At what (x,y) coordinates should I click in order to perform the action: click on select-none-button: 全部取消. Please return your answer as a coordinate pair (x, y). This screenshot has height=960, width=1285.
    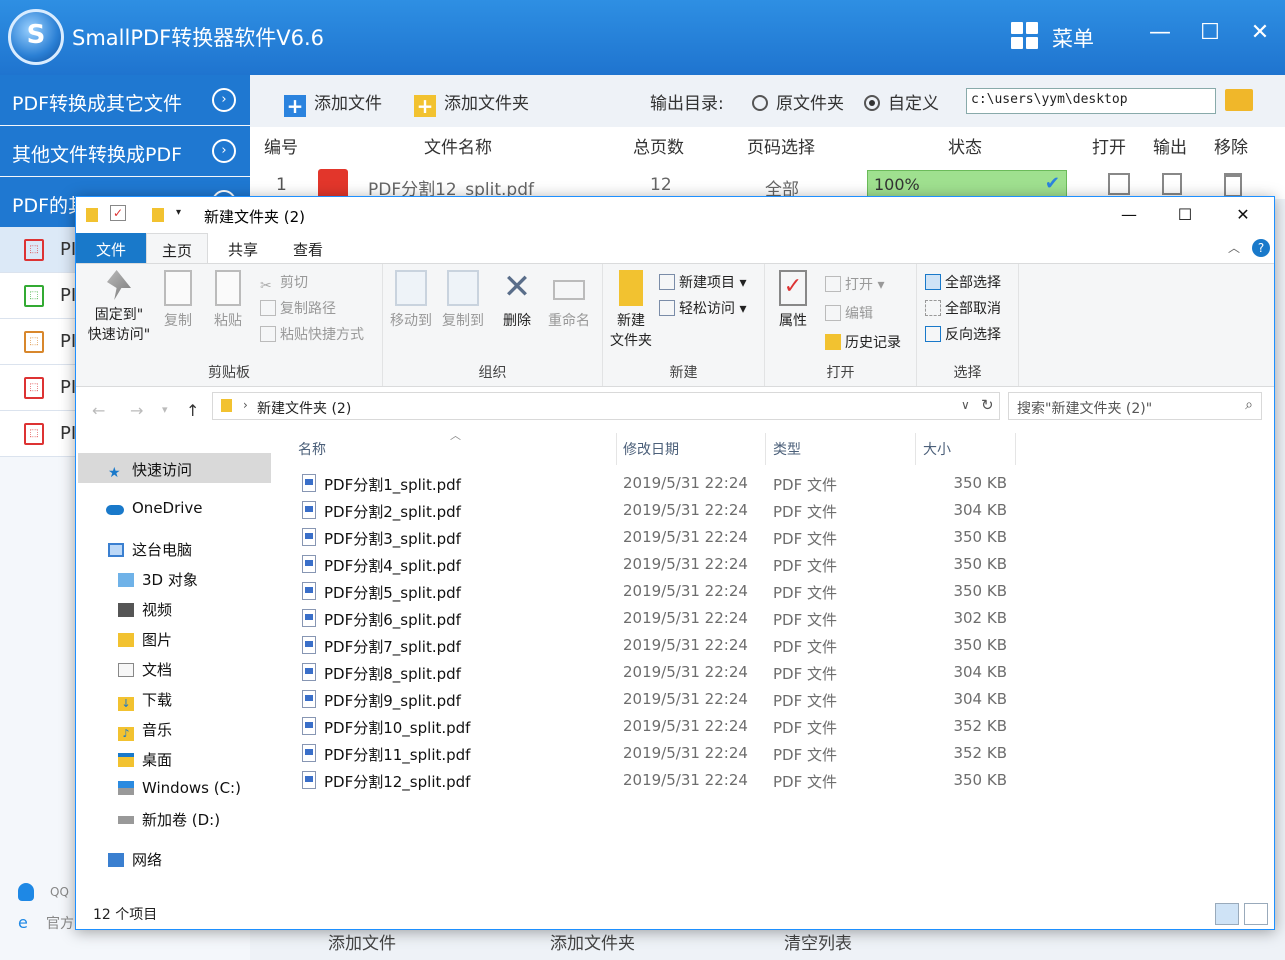
    Looking at the image, I should click on (963, 308).